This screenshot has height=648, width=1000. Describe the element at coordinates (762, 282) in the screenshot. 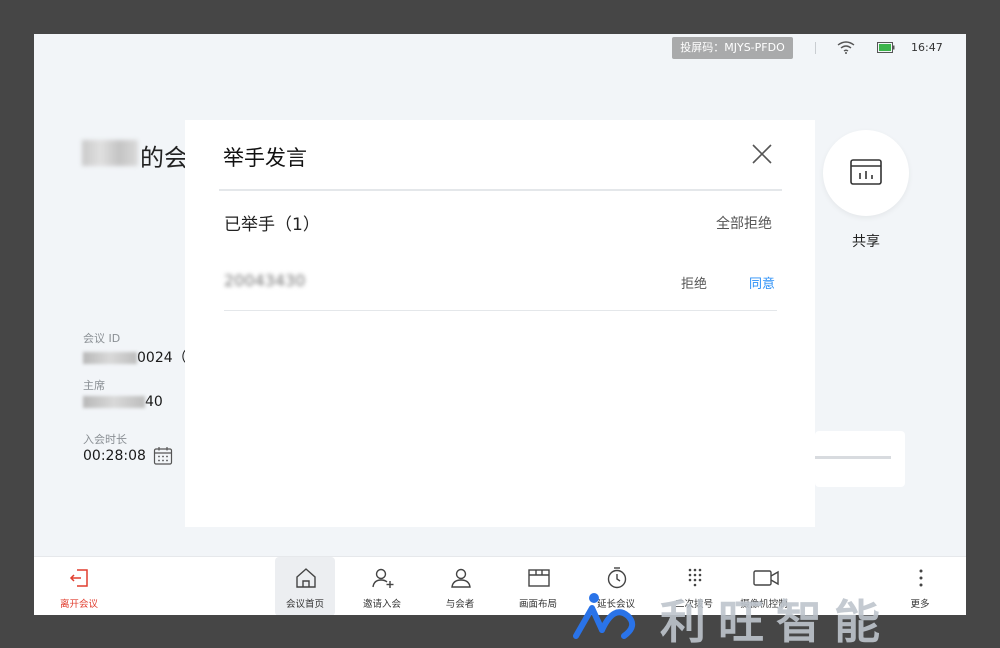

I see `accept-button: 同意` at that location.